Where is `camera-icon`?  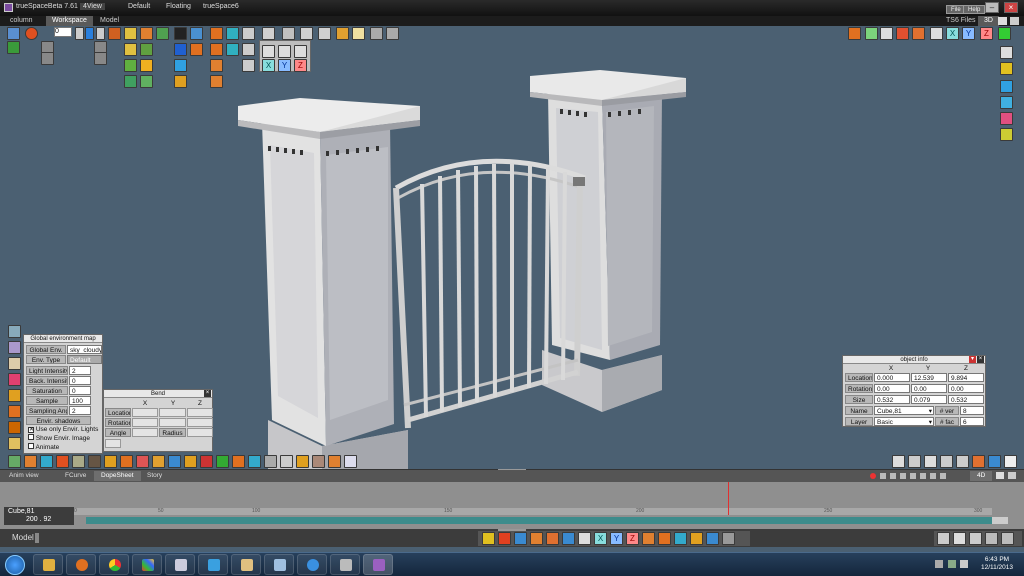
camera-icon is located at coordinates (180, 33).